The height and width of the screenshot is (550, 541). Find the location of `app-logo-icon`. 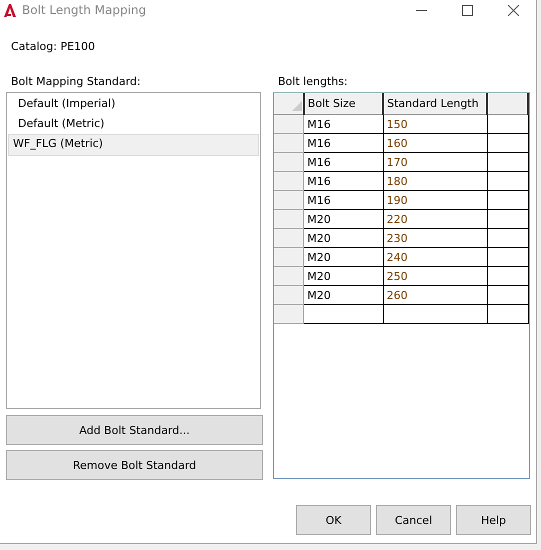

app-logo-icon is located at coordinates (10, 10).